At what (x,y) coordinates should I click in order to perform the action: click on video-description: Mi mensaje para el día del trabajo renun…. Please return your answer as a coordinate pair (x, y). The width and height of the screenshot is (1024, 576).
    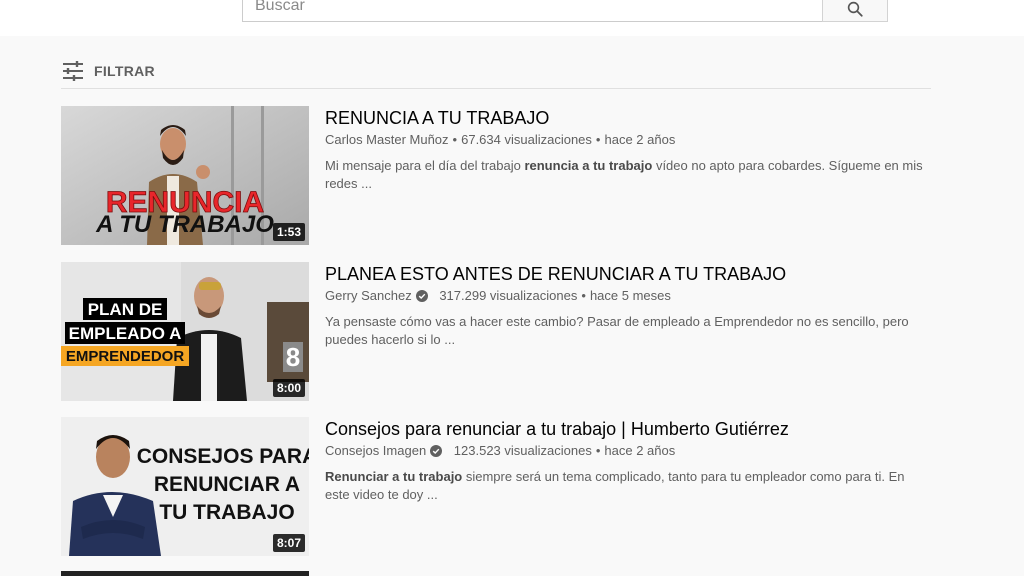
    Looking at the image, I should click on (624, 174).